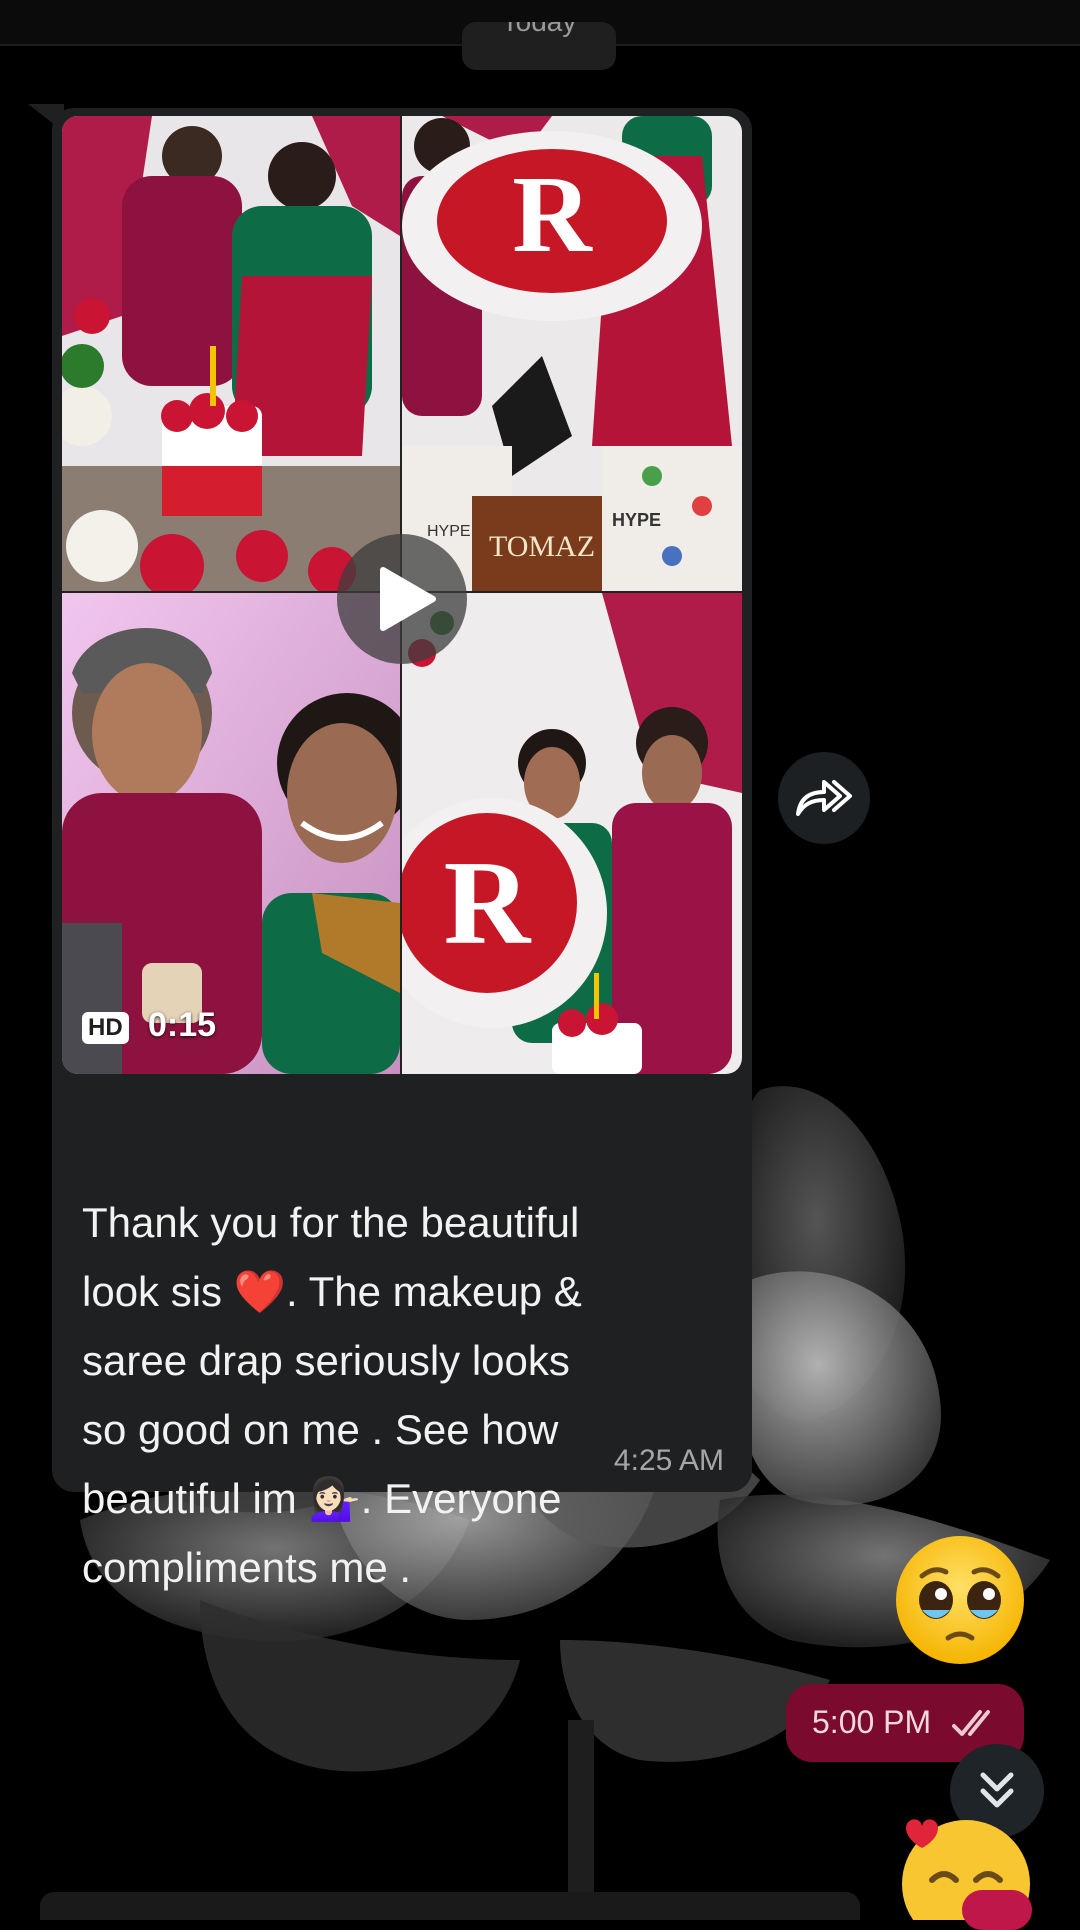 The image size is (1080, 1930). I want to click on bottom-accent, so click(997, 1910).